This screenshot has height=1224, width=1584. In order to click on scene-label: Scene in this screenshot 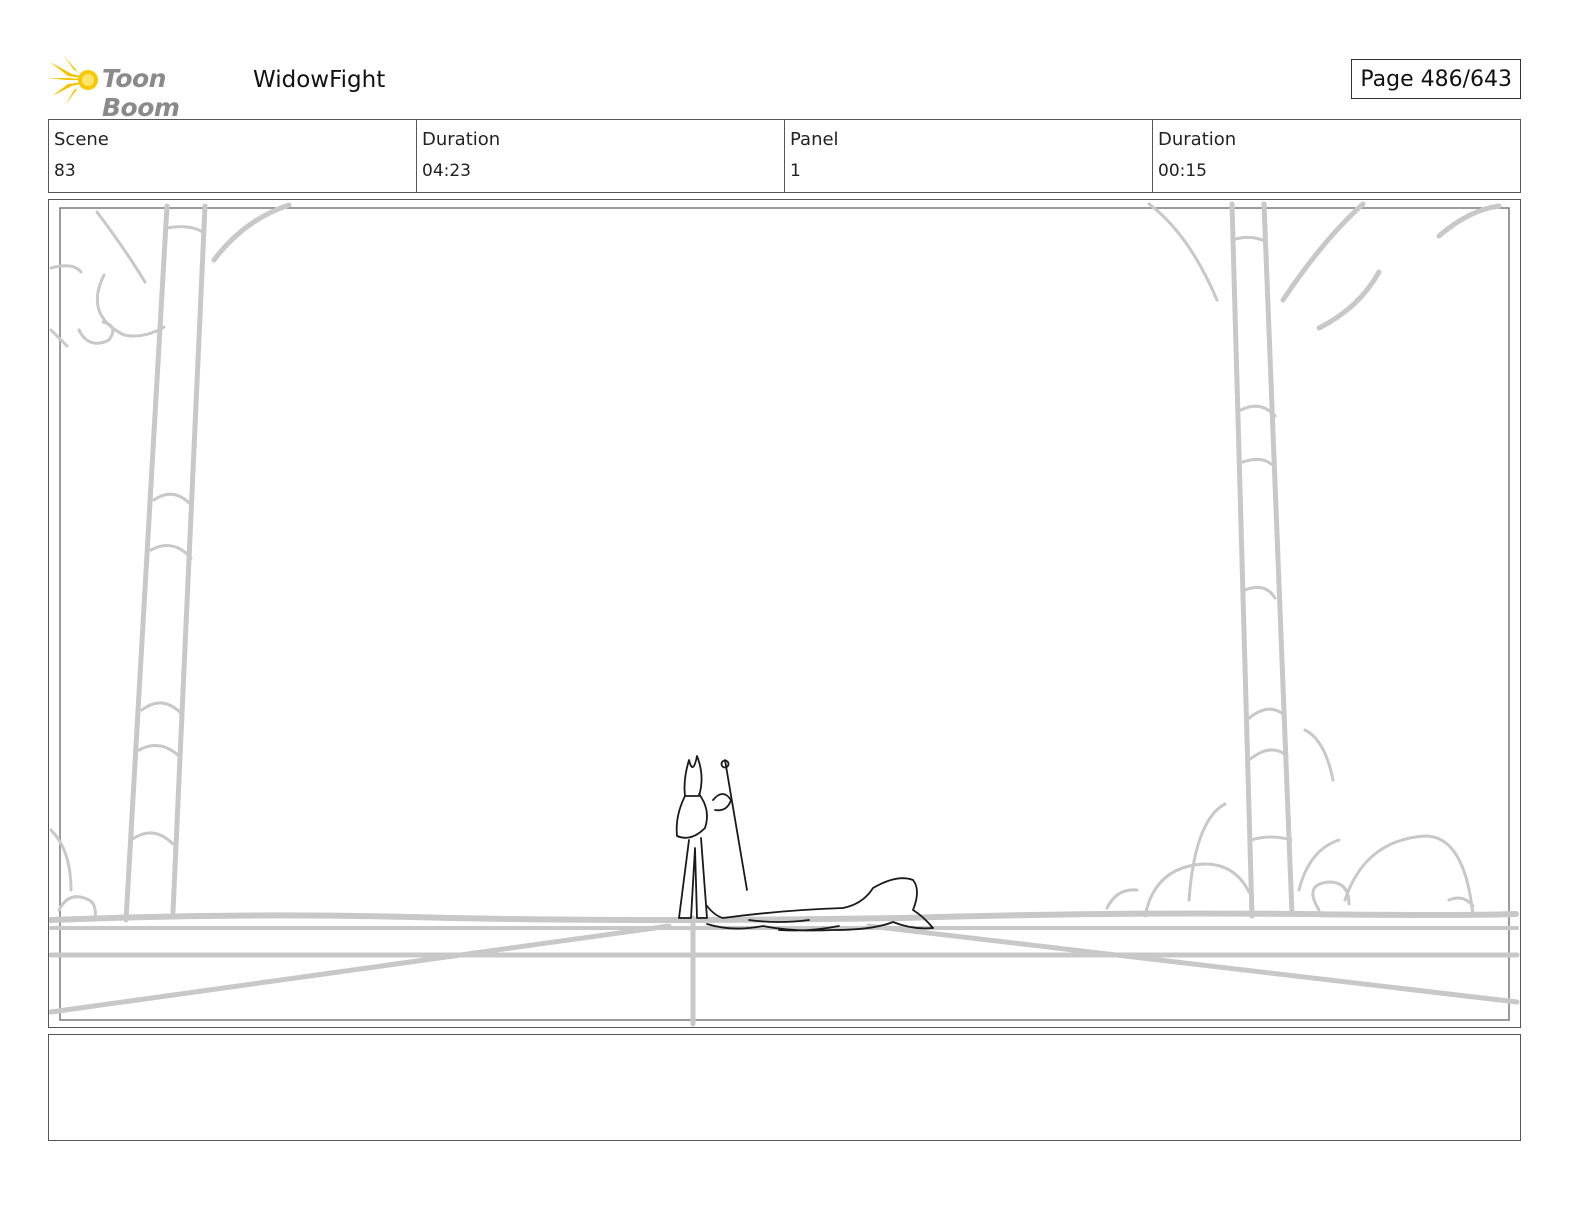, I will do `click(81, 139)`.